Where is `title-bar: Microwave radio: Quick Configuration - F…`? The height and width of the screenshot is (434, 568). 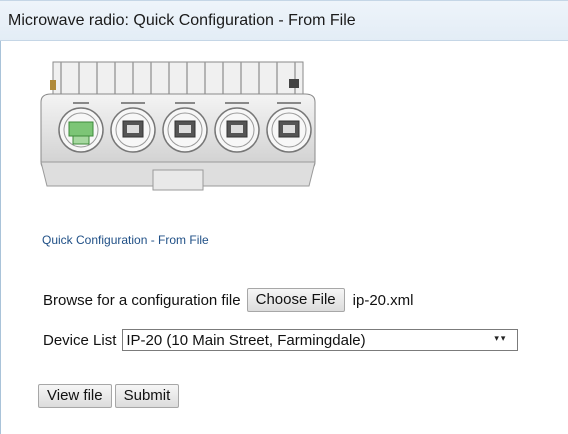
title-bar: Microwave radio: Quick Configuration - F… is located at coordinates (284, 20).